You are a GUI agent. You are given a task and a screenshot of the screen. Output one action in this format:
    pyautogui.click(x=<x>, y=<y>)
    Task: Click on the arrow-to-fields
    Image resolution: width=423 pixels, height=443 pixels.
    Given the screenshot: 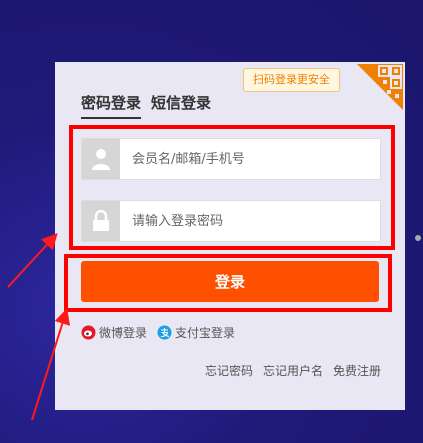 What is the action you would take?
    pyautogui.click(x=32, y=260)
    